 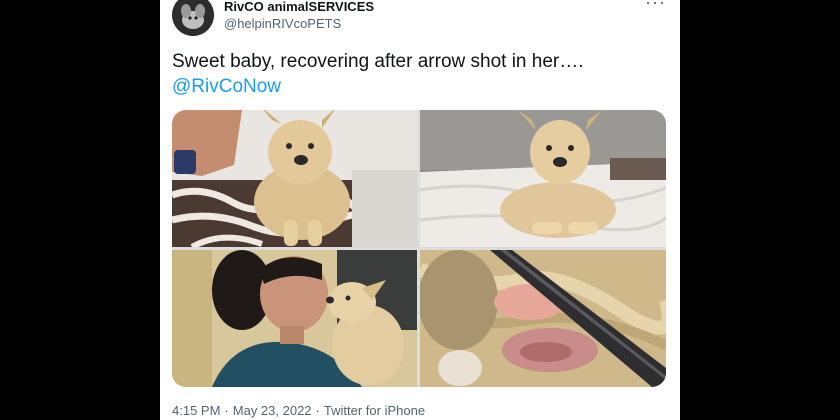 What do you see at coordinates (196, 410) in the screenshot?
I see `tweet-time: 4:15 PM` at bounding box center [196, 410].